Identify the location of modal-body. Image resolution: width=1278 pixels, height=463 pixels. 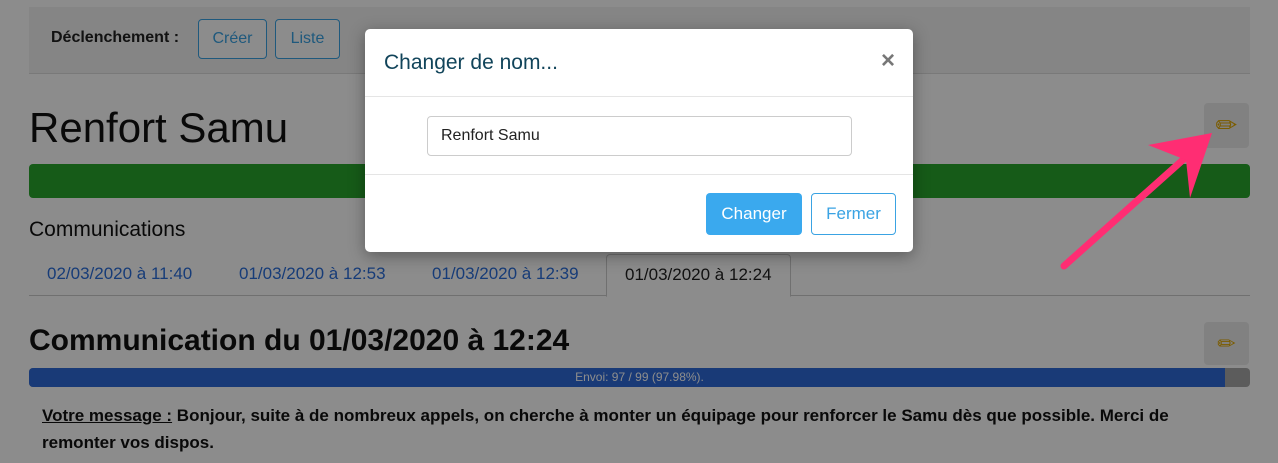
(639, 136).